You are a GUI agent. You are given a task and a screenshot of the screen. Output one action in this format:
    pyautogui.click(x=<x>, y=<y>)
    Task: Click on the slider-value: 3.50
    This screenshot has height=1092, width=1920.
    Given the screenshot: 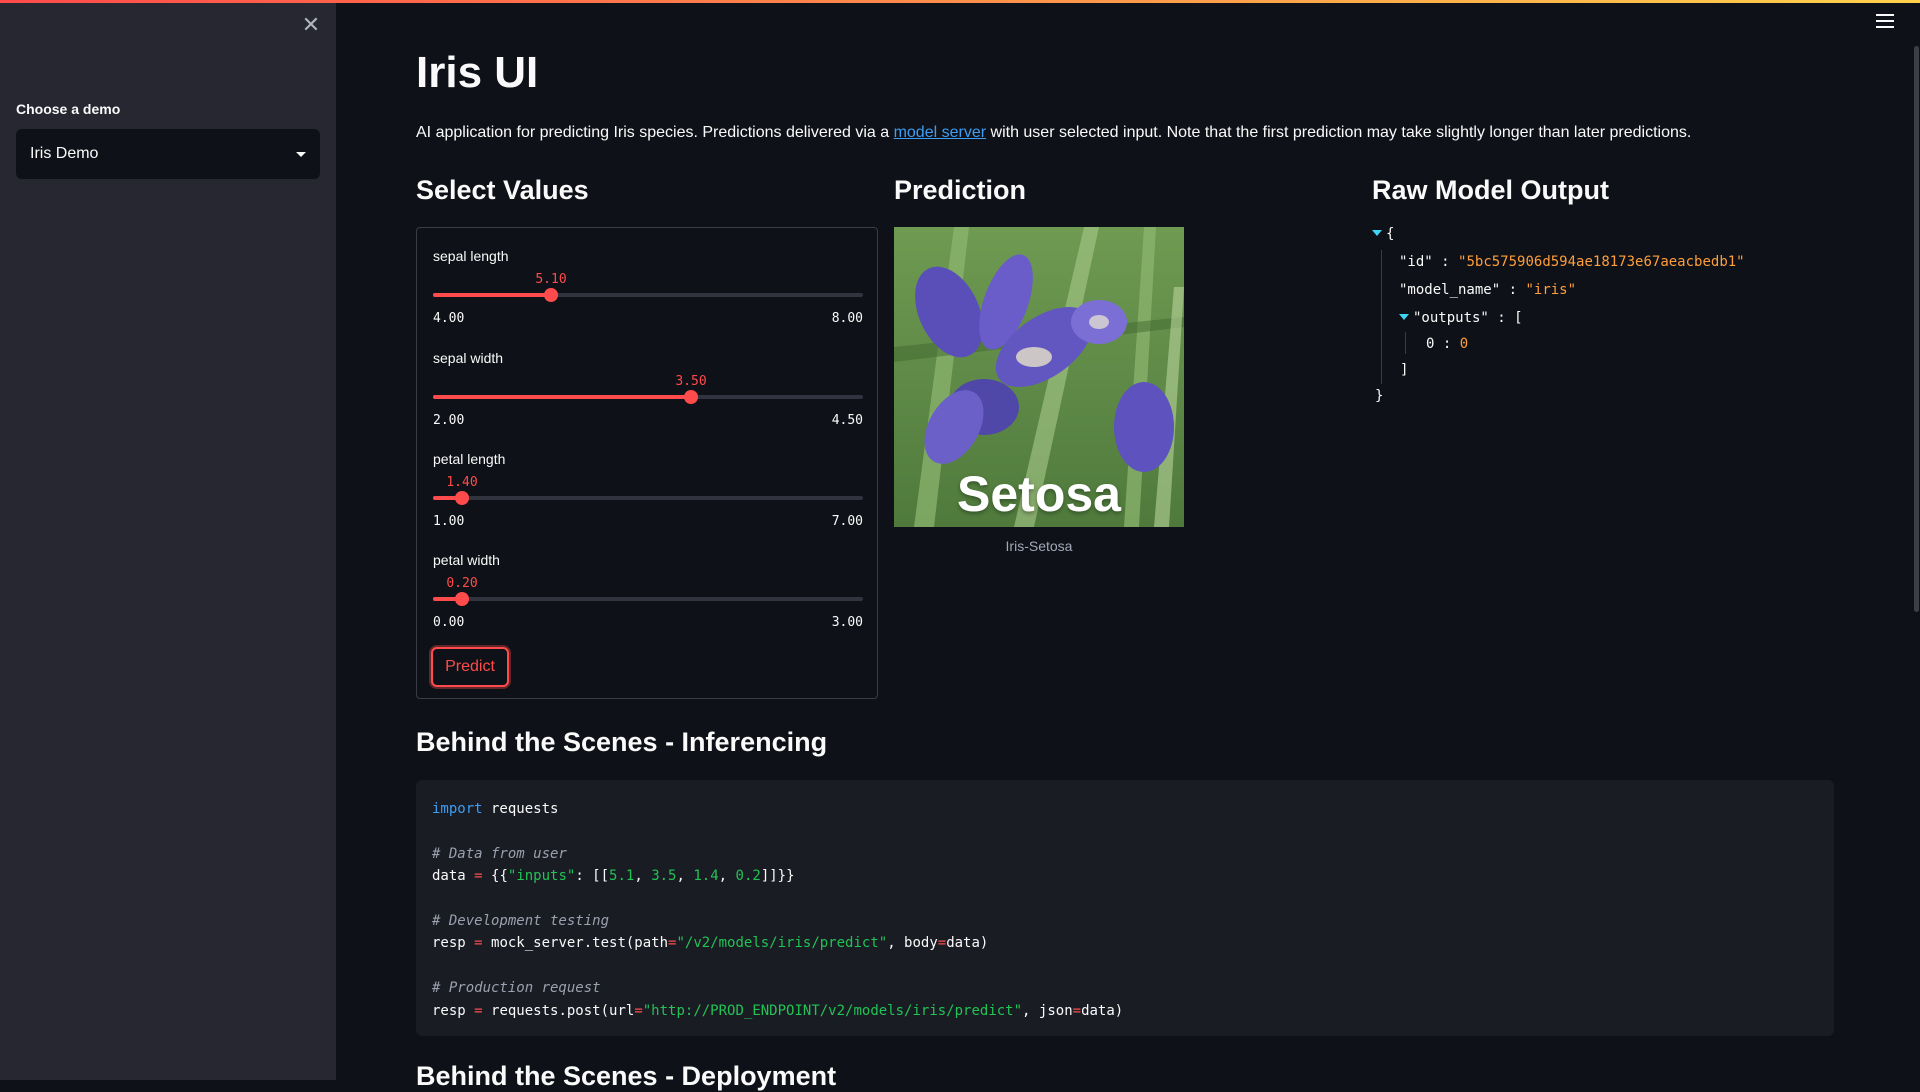 What is the action you would take?
    pyautogui.click(x=691, y=381)
    